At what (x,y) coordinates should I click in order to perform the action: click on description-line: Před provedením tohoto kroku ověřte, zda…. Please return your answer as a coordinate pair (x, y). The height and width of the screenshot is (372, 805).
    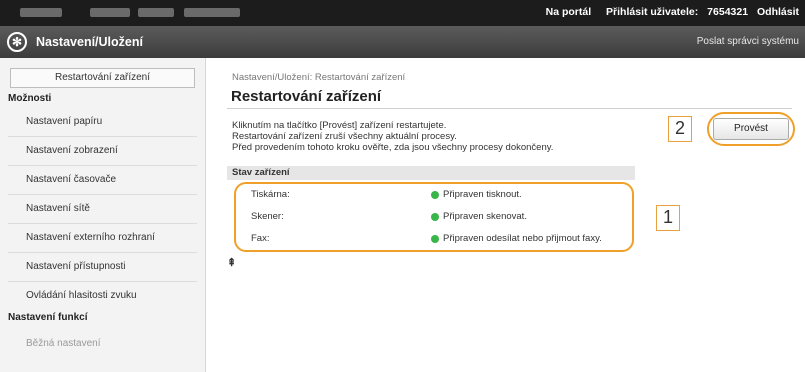
    Looking at the image, I should click on (393, 147).